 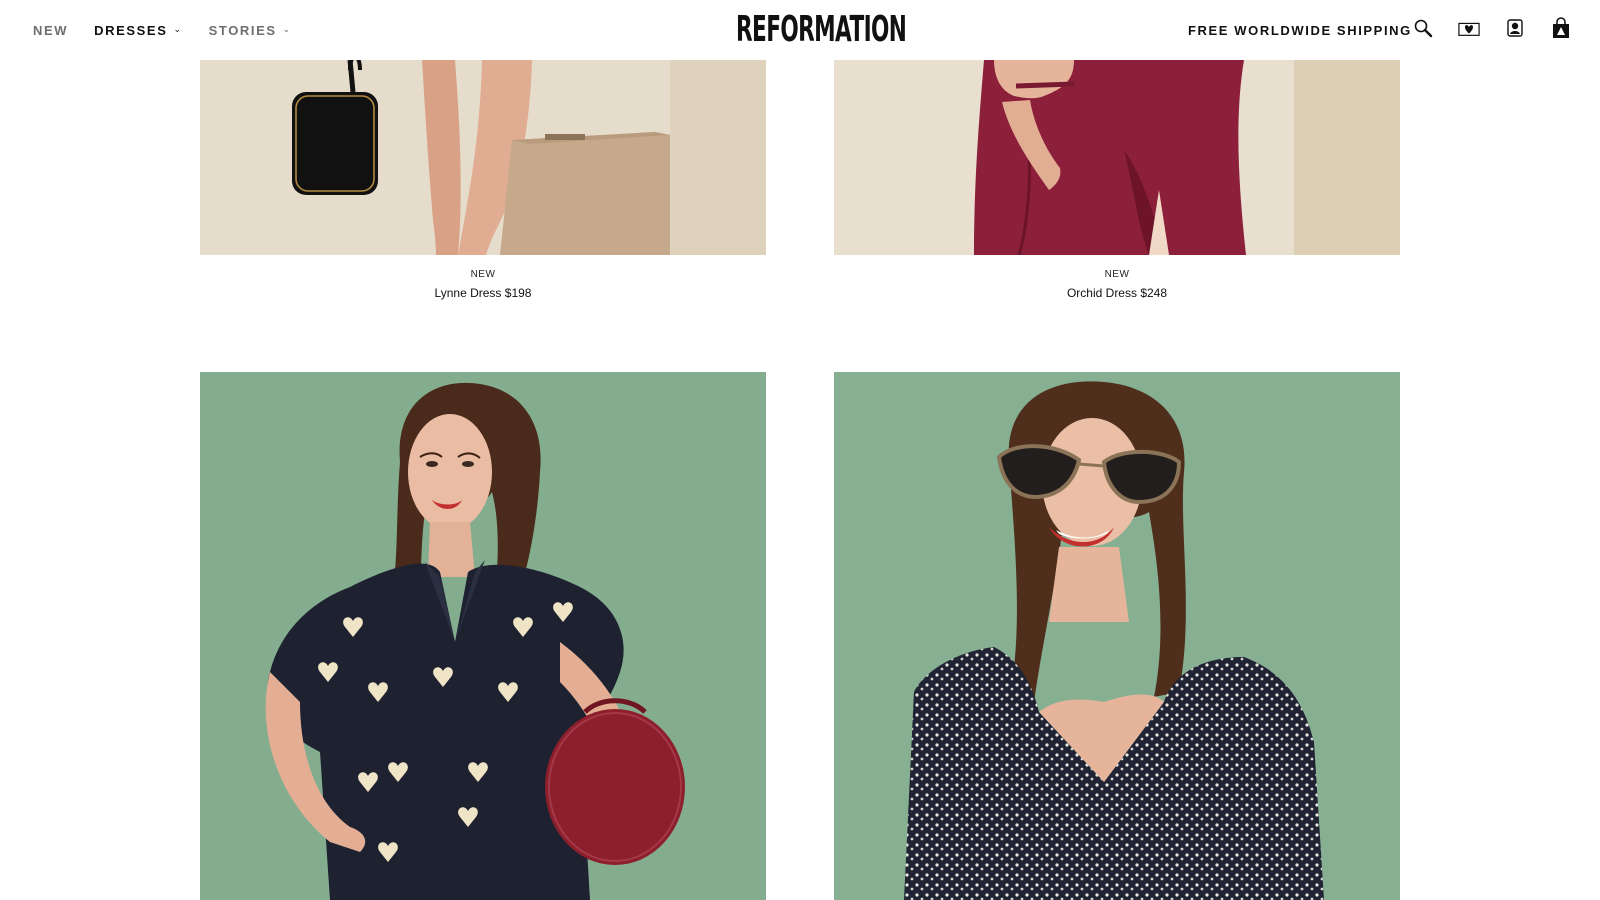 I want to click on product-caption: NEW Lynne Dress $198, so click(x=483, y=284).